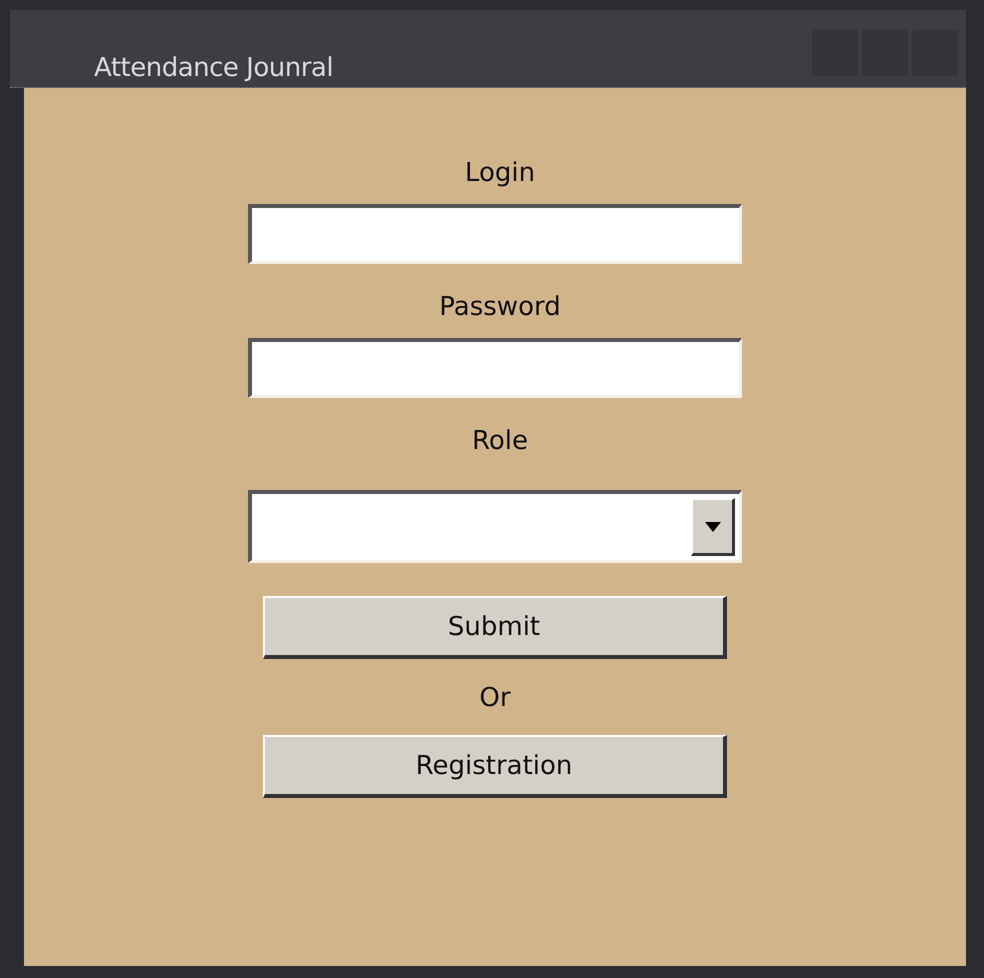 The image size is (984, 978). I want to click on password-field, so click(495, 368).